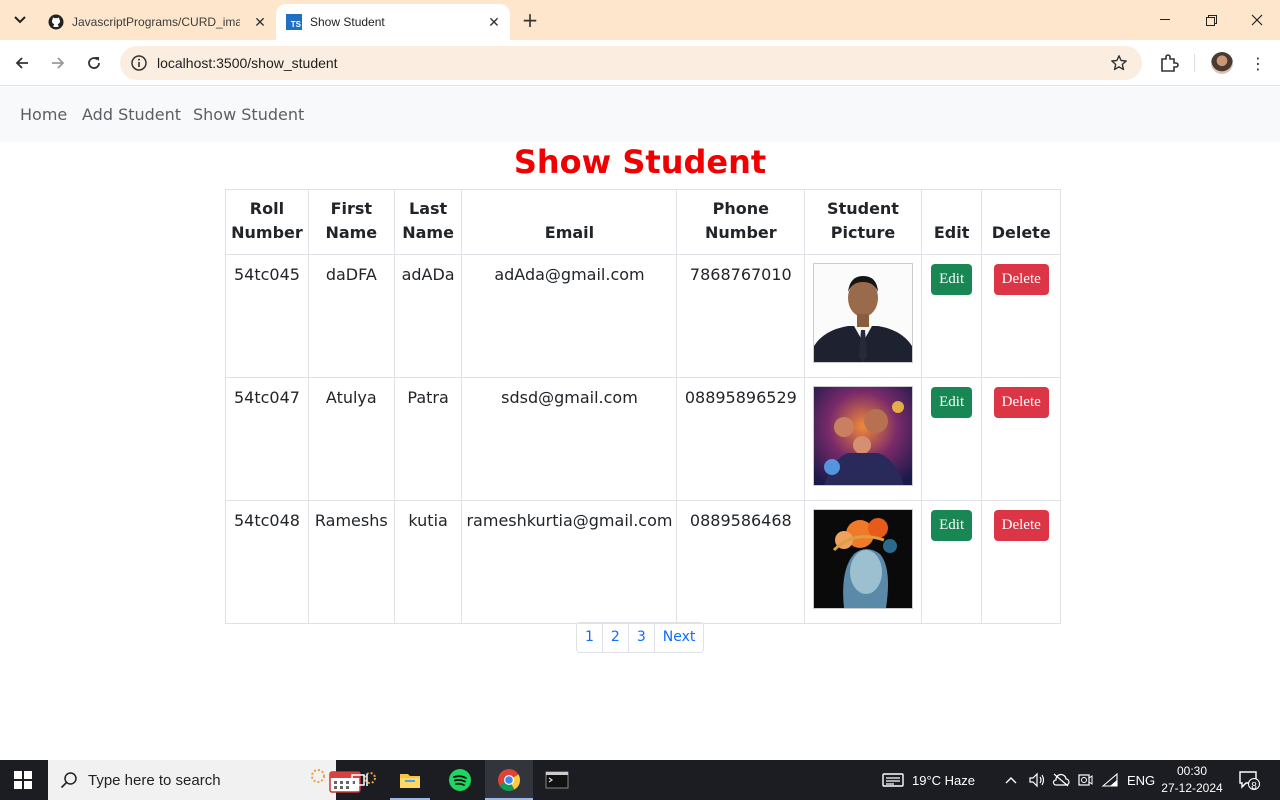 The height and width of the screenshot is (800, 1280). I want to click on address-bar: localhost:3500/show_student, so click(631, 63).